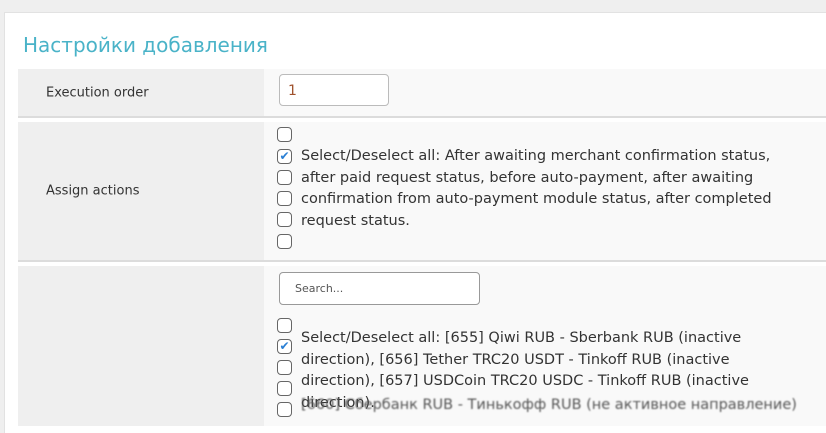 The height and width of the screenshot is (433, 826). What do you see at coordinates (145, 45) in the screenshot?
I see `page-title: Настройки добавления` at bounding box center [145, 45].